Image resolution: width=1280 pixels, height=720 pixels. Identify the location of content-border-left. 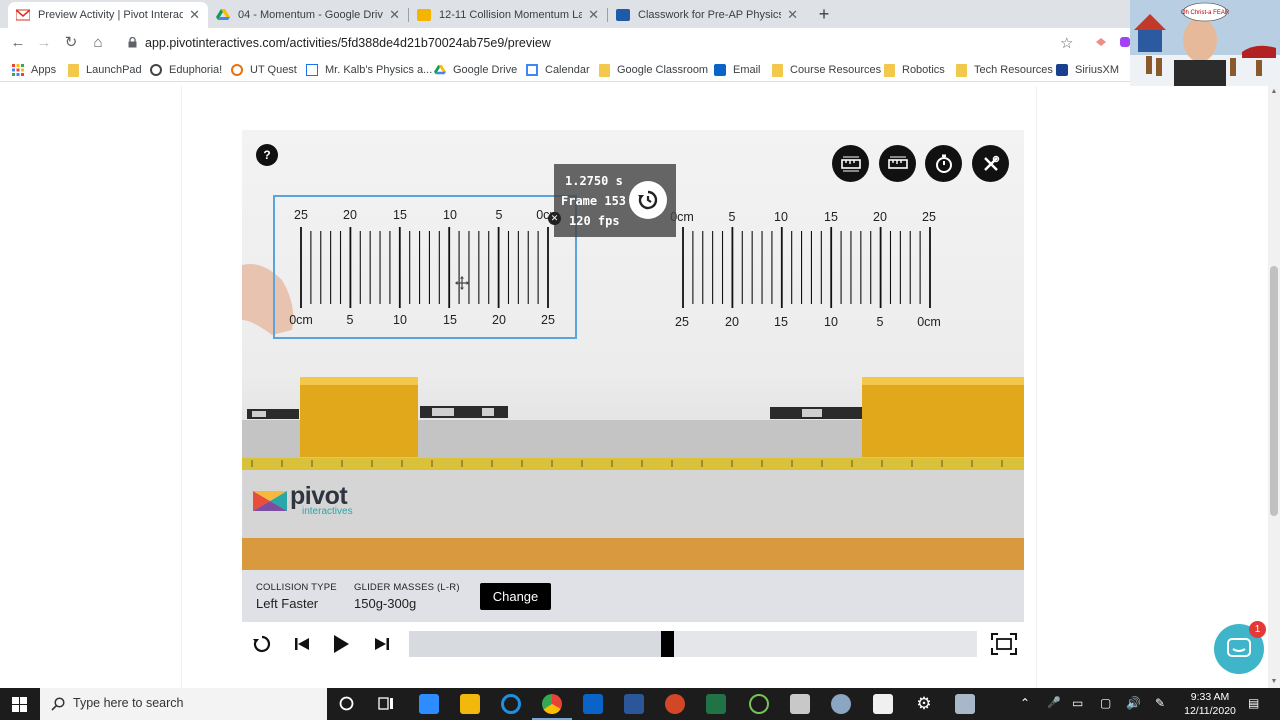
(181, 387).